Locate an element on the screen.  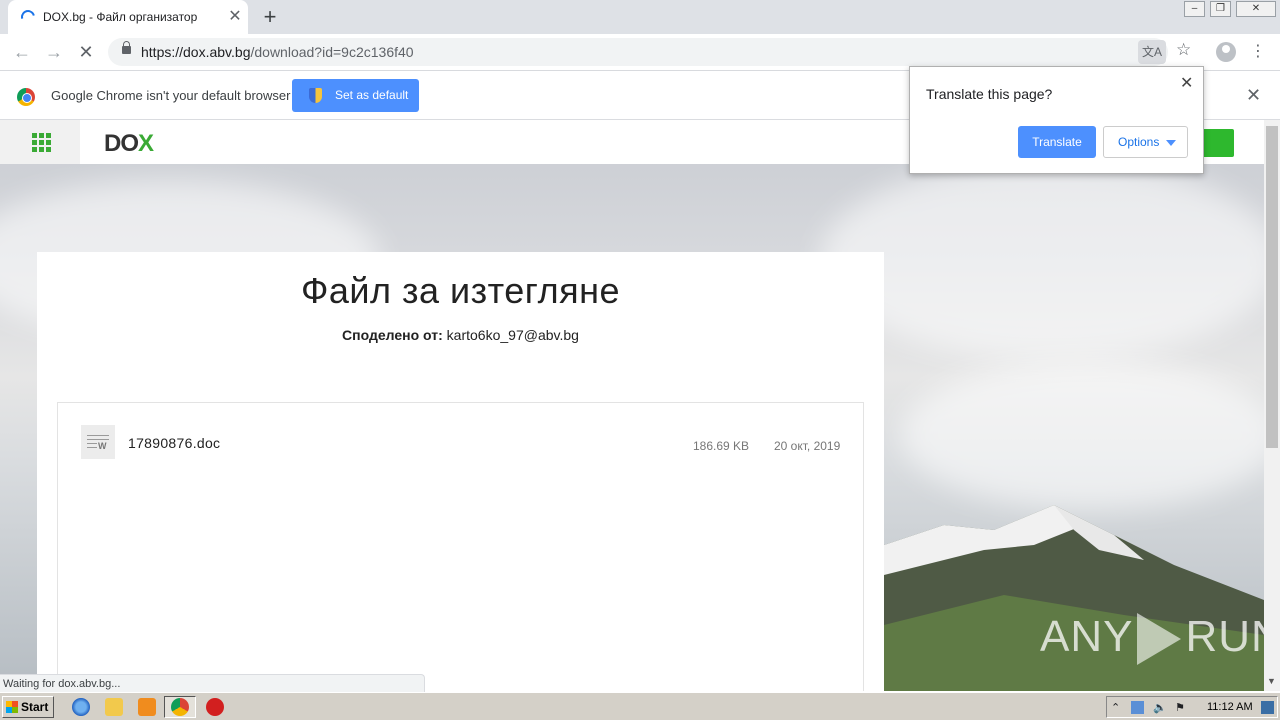
tab-close-icon: ✕ is located at coordinates (235, 17).